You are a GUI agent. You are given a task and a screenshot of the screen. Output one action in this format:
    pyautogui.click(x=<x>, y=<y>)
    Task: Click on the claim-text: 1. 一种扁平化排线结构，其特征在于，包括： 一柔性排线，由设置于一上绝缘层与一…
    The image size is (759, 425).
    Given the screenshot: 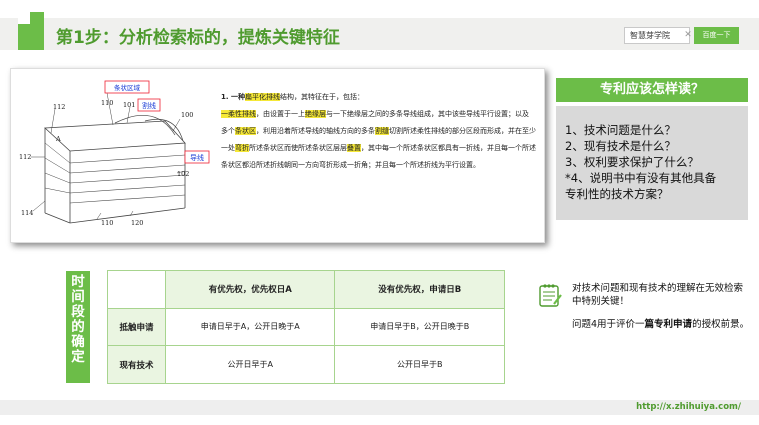 What is the action you would take?
    pyautogui.click(x=380, y=131)
    